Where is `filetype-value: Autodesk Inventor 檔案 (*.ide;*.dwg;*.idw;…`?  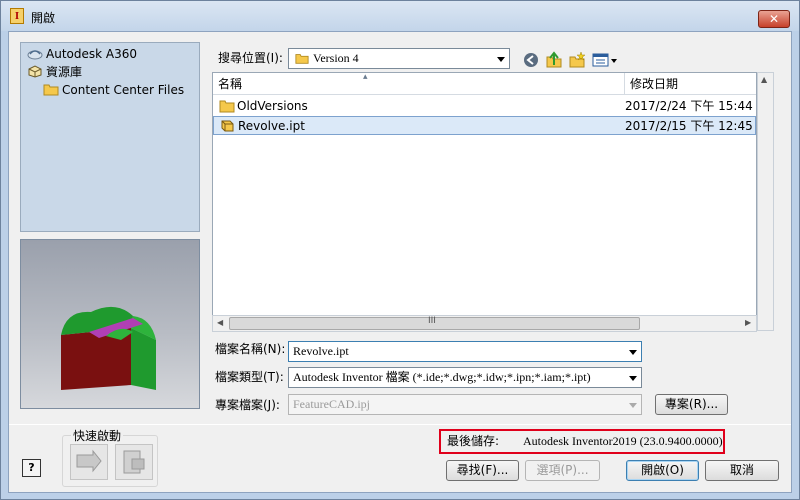 filetype-value: Autodesk Inventor 檔案 (*.ide;*.dwg;*.idw;… is located at coordinates (442, 377).